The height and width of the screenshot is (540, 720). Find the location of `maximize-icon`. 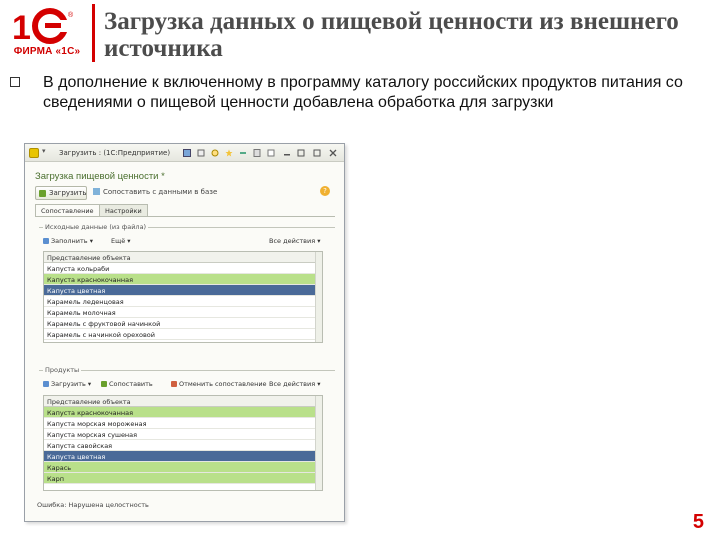

maximize-icon is located at coordinates (317, 153).